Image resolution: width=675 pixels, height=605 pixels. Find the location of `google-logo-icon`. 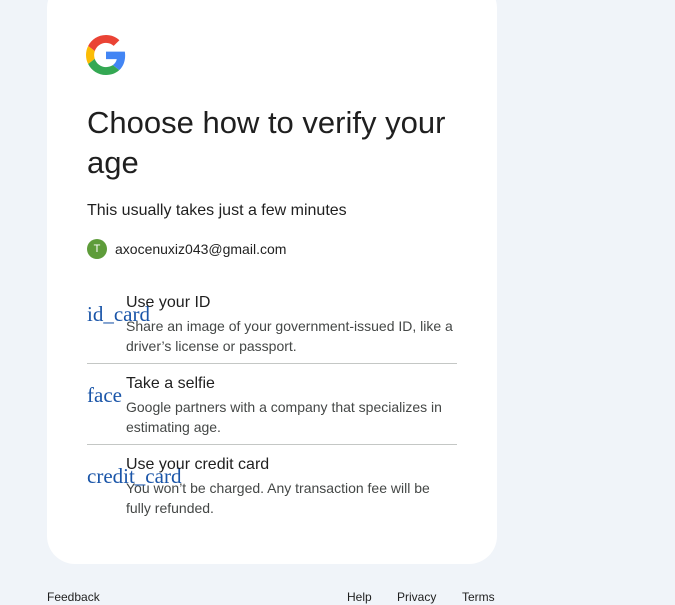

google-logo-icon is located at coordinates (106, 55).